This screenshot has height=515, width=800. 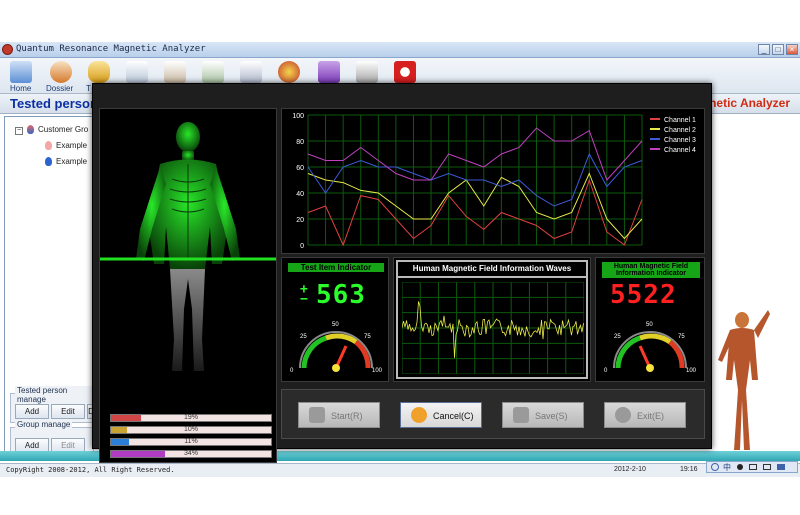 I want to click on toolbar-label-home: Home, so click(x=20, y=88).